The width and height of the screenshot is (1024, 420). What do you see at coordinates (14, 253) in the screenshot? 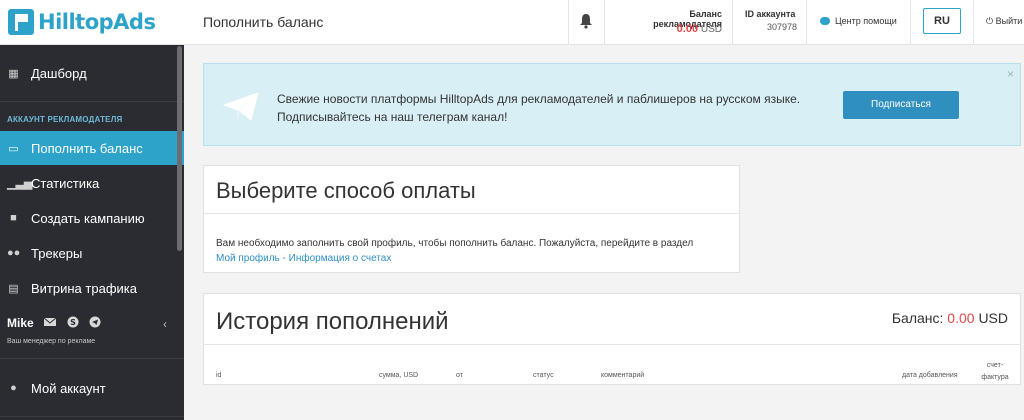
I see `users-icon: ●●` at bounding box center [14, 253].